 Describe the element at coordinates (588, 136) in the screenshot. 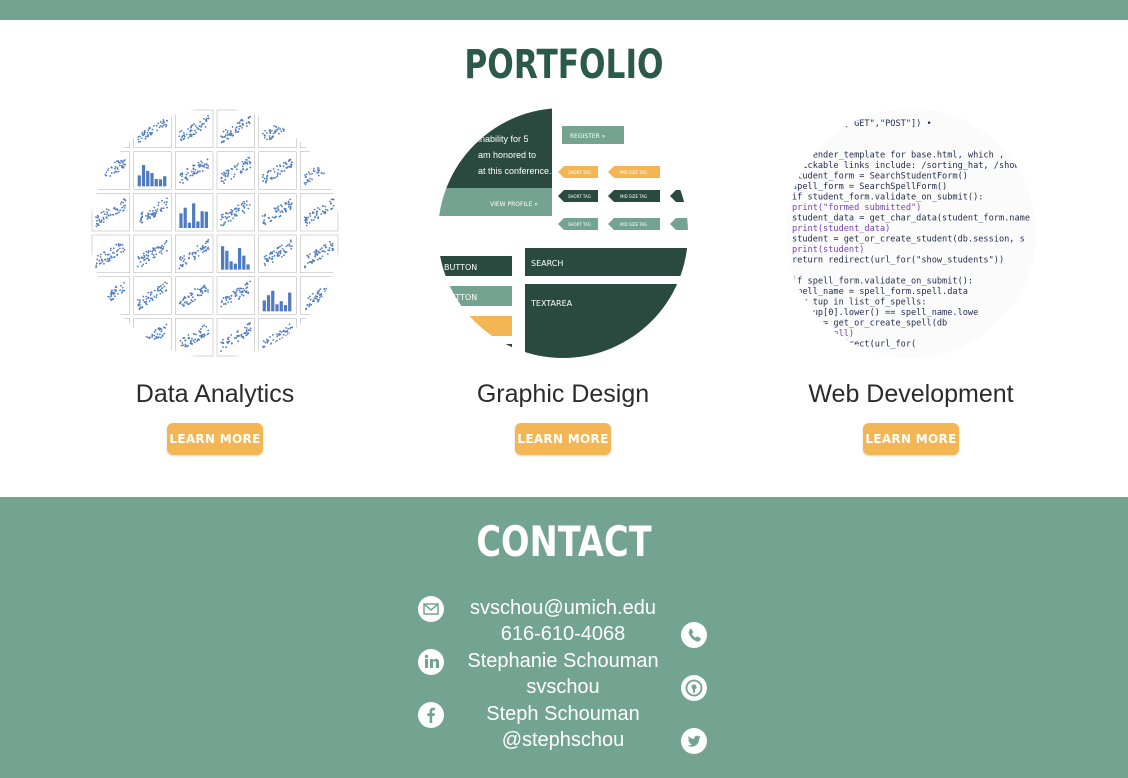

I see `register-text: REGISTER »` at that location.